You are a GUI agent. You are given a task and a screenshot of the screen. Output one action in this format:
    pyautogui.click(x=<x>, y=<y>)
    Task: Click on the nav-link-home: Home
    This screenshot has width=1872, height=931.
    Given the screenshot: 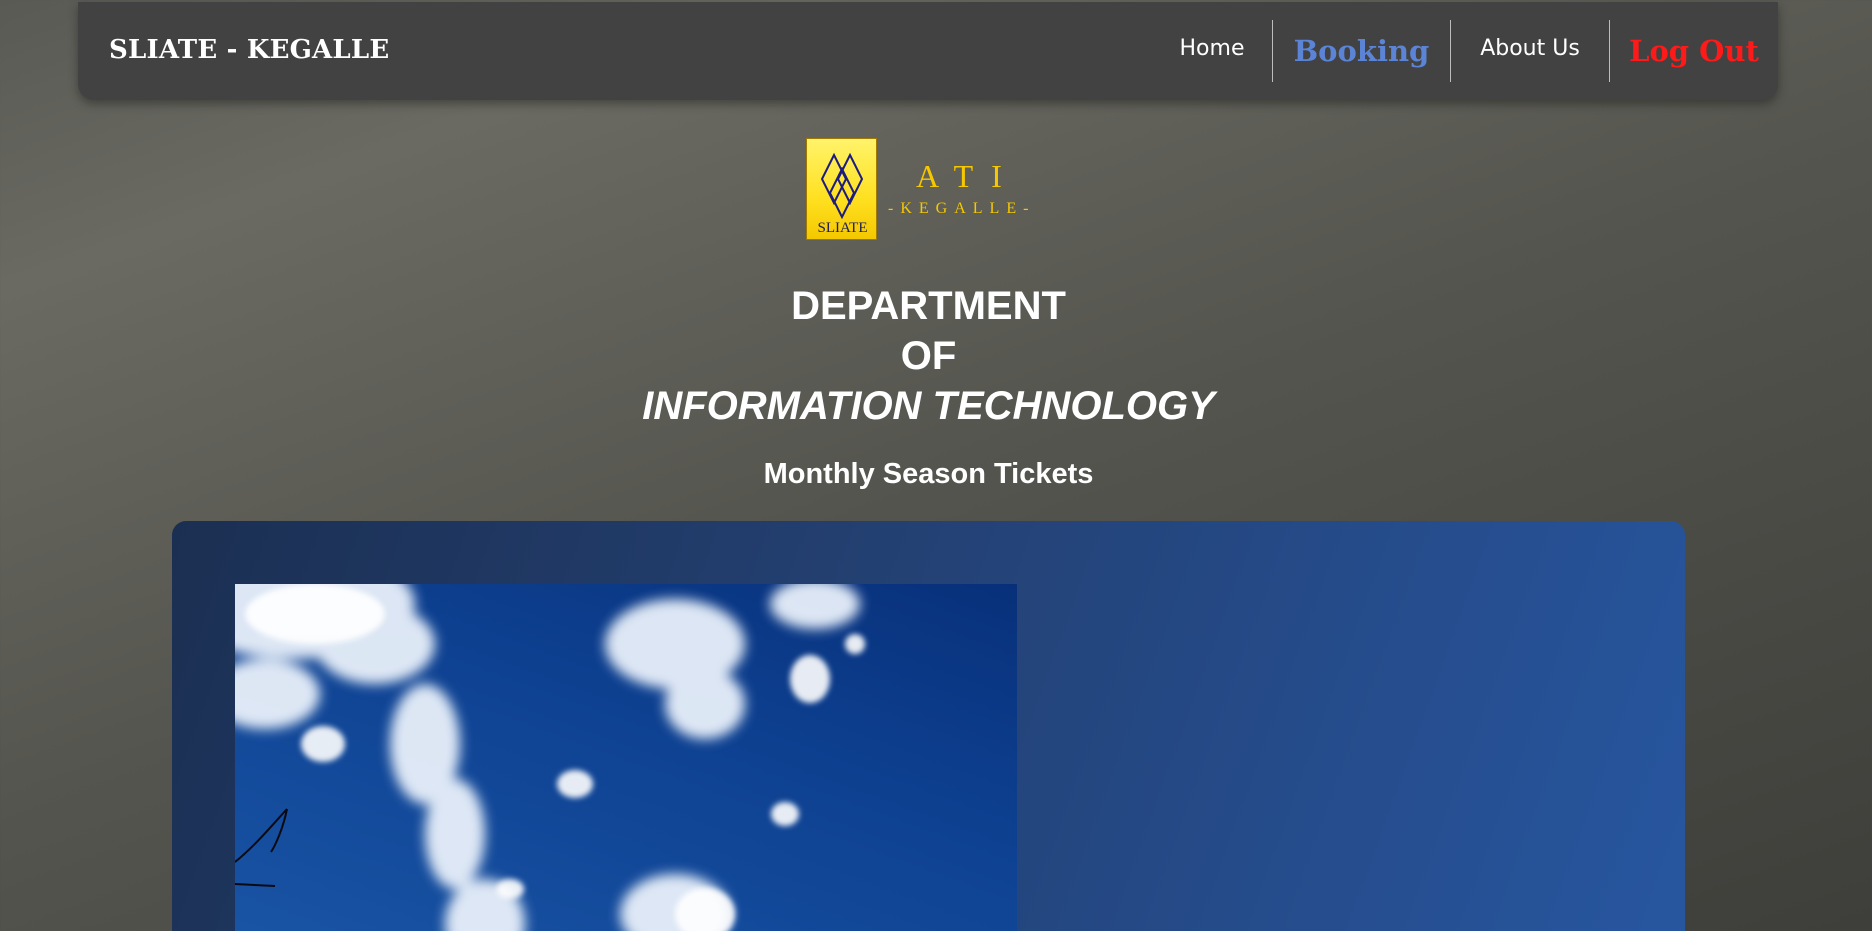 What is the action you would take?
    pyautogui.click(x=1212, y=48)
    